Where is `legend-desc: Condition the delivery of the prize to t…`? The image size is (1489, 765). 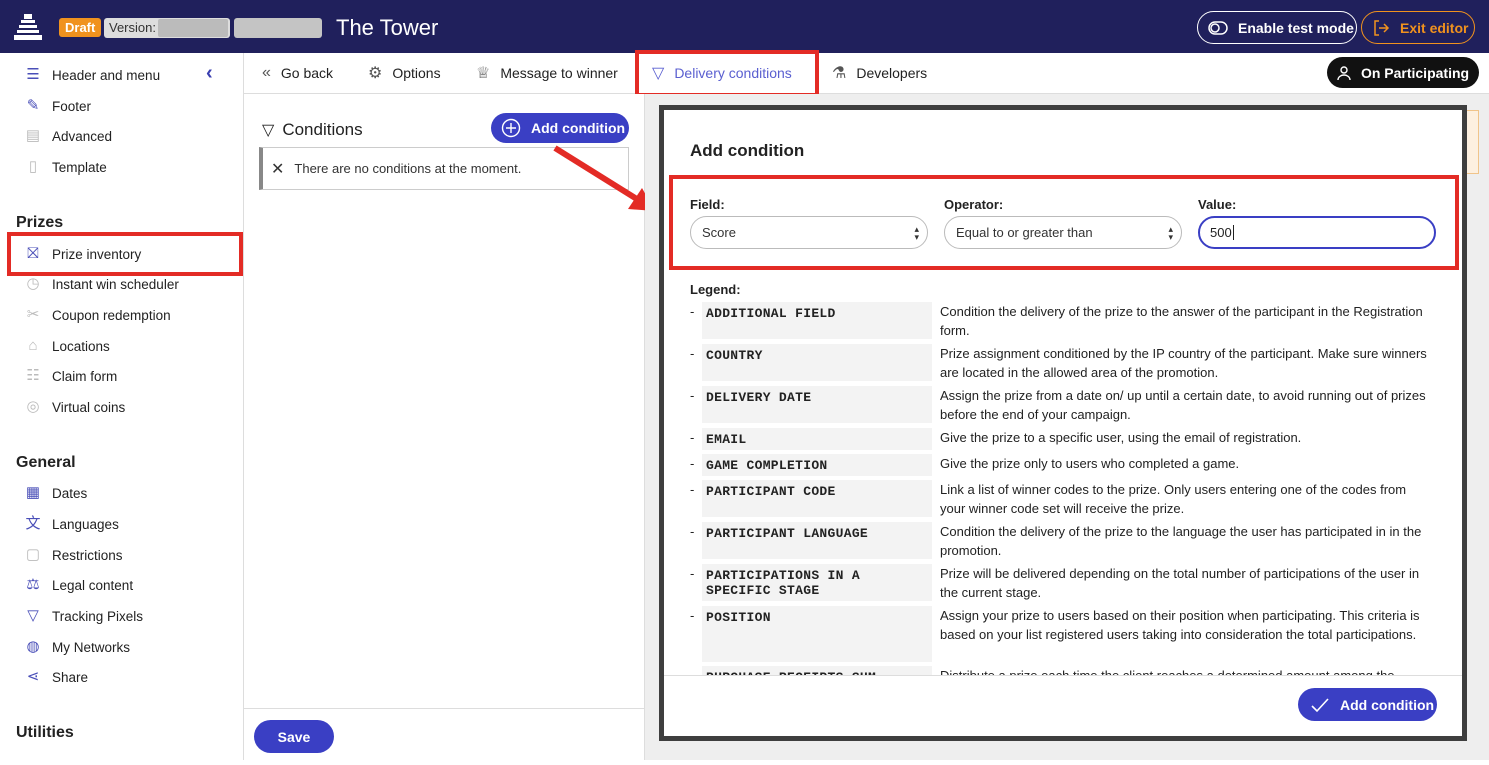
legend-desc: Condition the delivery of the prize to t… is located at coordinates (1181, 321).